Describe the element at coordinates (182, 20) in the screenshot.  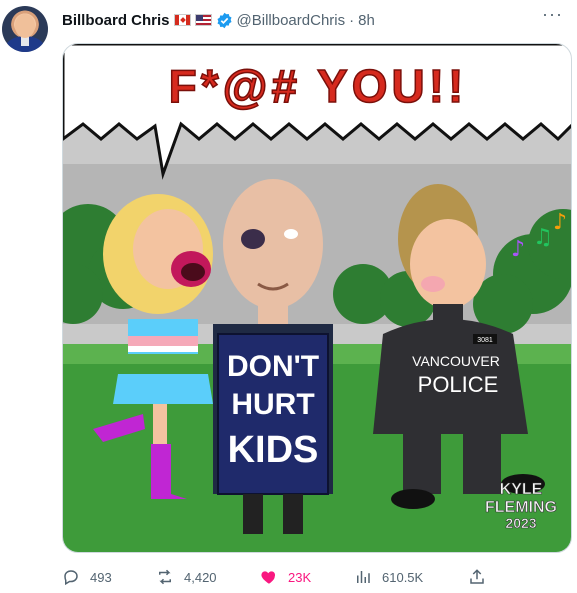
I see `canada-flag-icon` at that location.